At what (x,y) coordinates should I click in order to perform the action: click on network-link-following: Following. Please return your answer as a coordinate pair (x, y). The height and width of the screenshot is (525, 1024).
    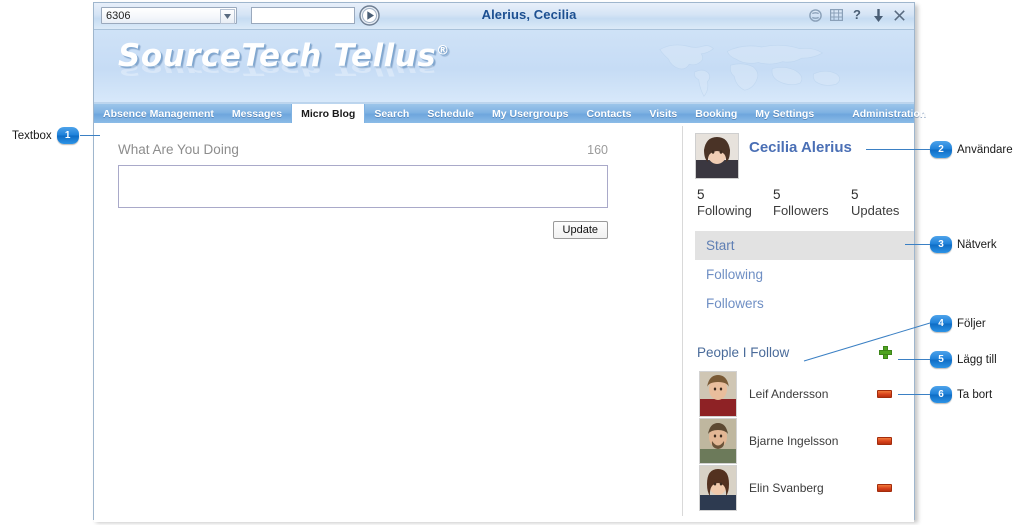
    Looking at the image, I should click on (804, 274).